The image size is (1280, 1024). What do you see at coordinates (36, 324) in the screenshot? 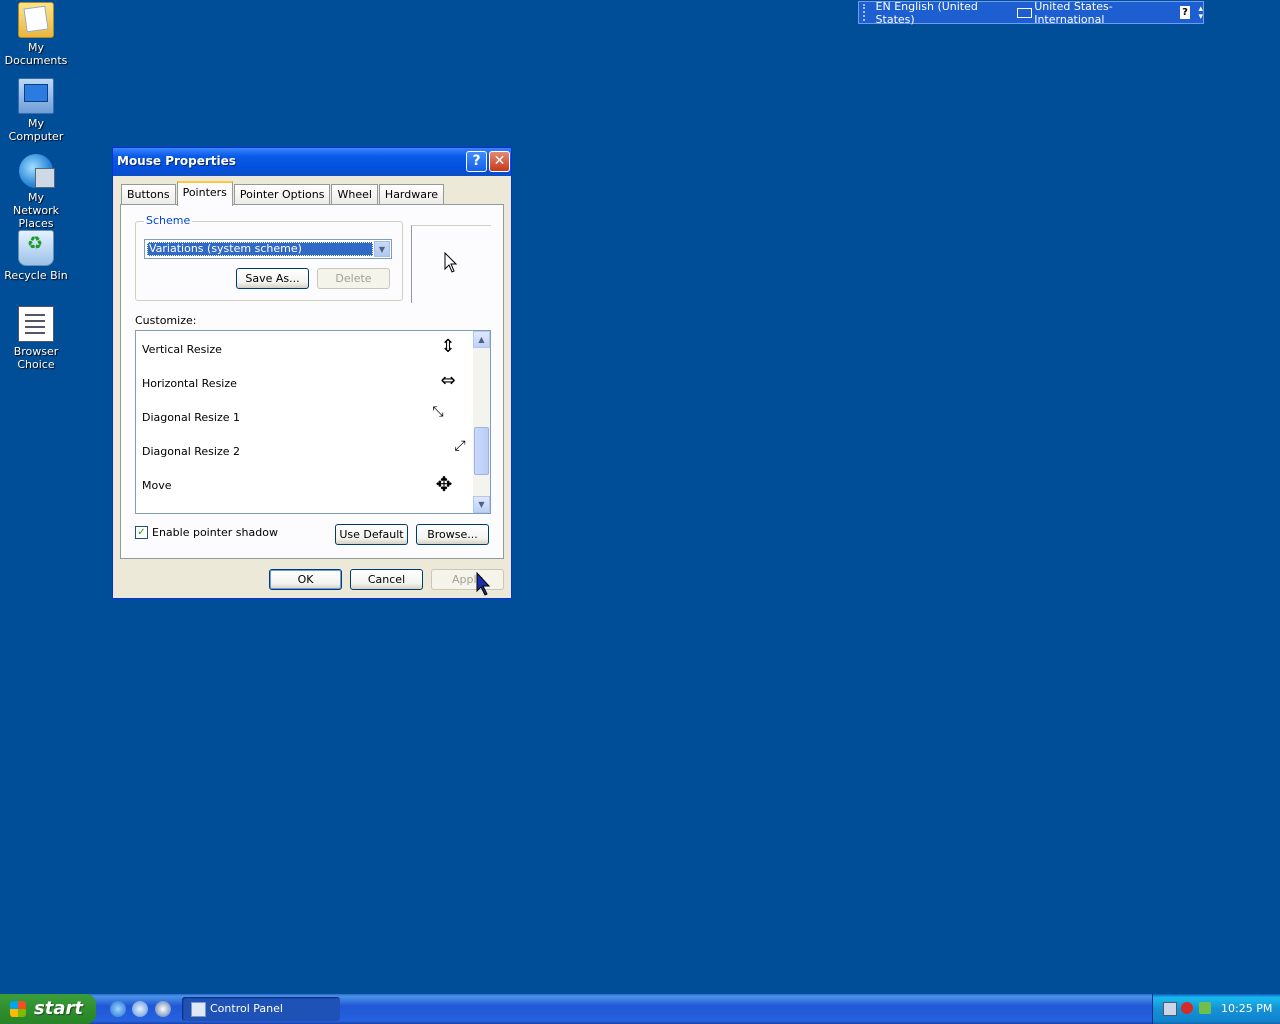
I see `browser-choice-icon` at bounding box center [36, 324].